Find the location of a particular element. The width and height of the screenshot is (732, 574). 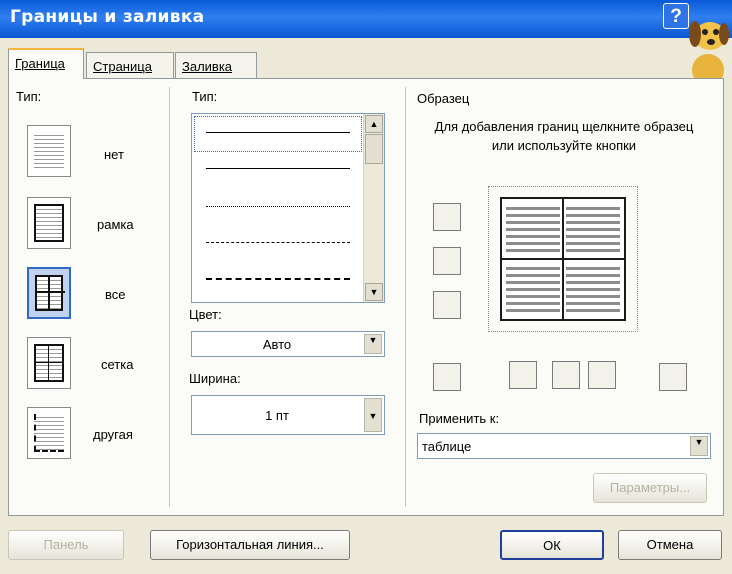

none-border-icon is located at coordinates (49, 151).